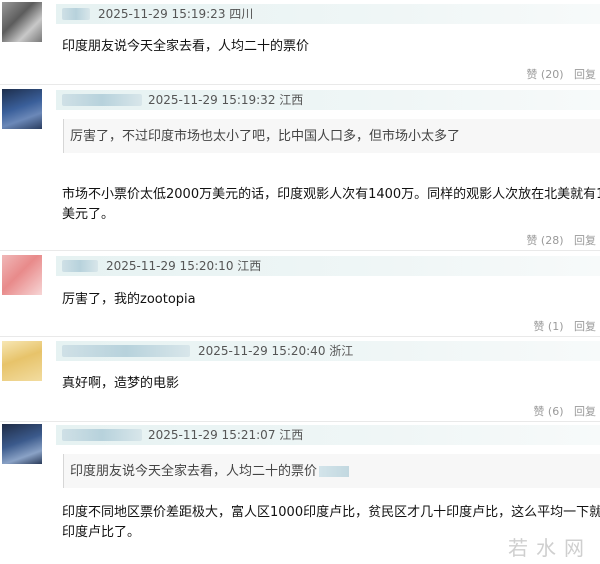  I want to click on comment-actions: 赞 (6) 回复, so click(564, 411).